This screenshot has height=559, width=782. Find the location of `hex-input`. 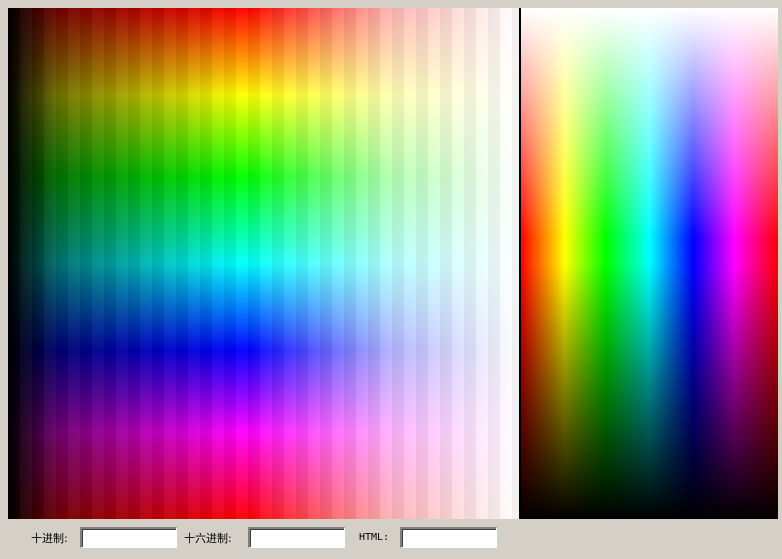

hex-input is located at coordinates (296, 537).